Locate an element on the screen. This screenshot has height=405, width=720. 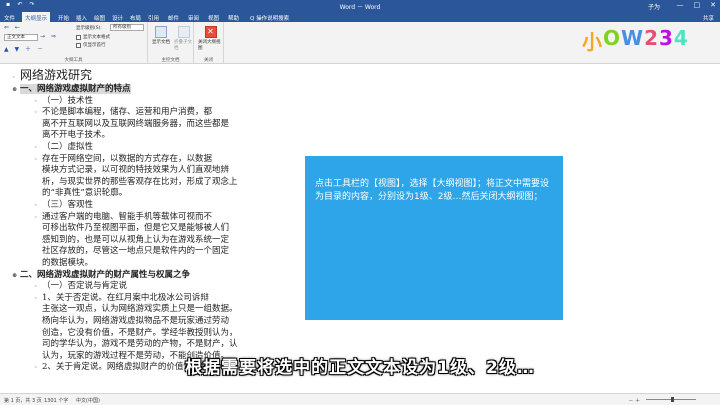
document-icon is located at coordinates (161, 32).